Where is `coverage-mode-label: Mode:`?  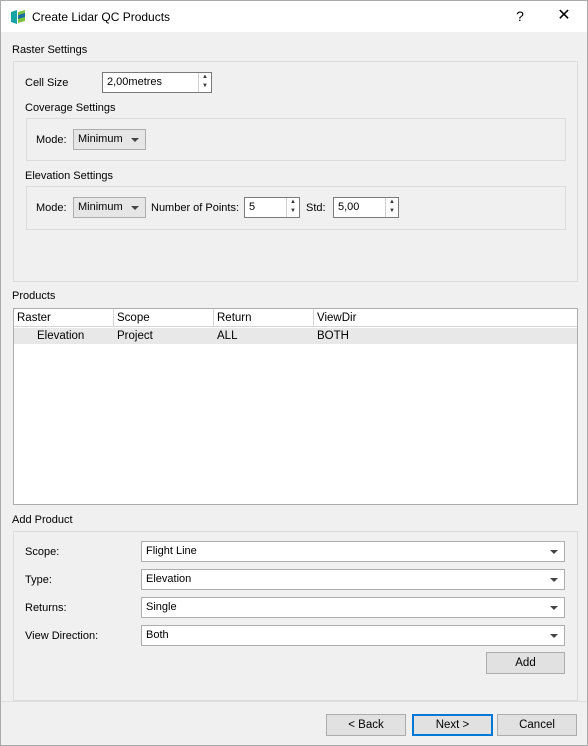
coverage-mode-label: Mode: is located at coordinates (51, 140).